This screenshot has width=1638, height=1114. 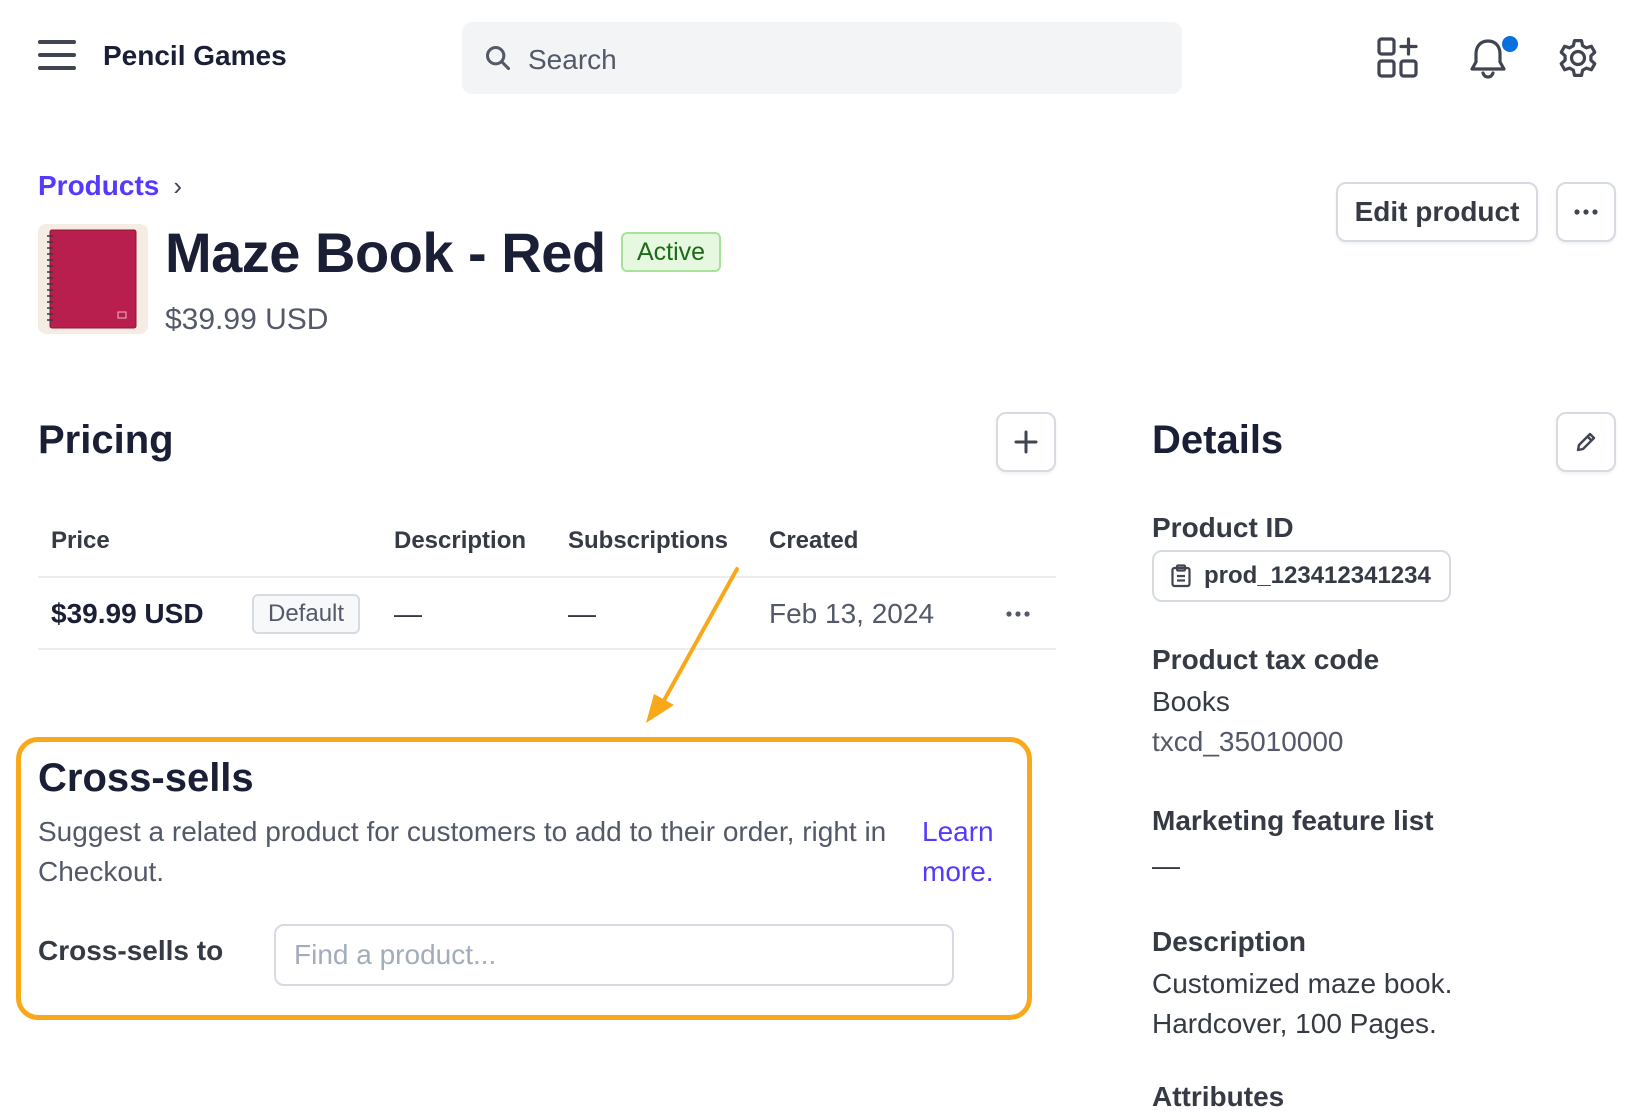 What do you see at coordinates (58, 56) in the screenshot?
I see `menu-icon` at bounding box center [58, 56].